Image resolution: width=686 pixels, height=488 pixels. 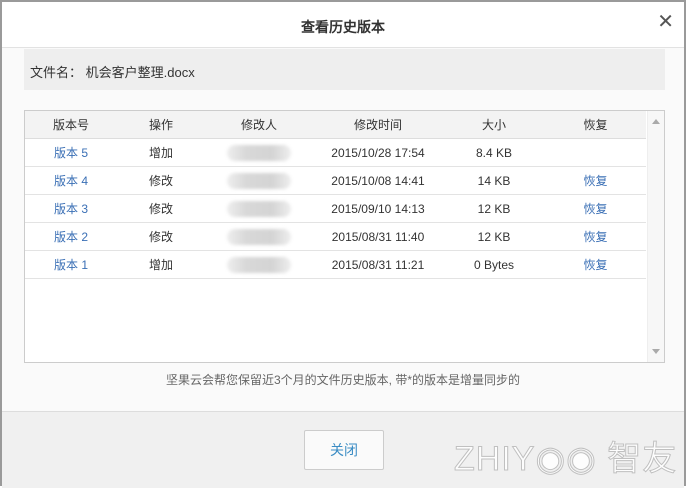 What do you see at coordinates (493, 125) in the screenshot?
I see `header-size: 大小` at bounding box center [493, 125].